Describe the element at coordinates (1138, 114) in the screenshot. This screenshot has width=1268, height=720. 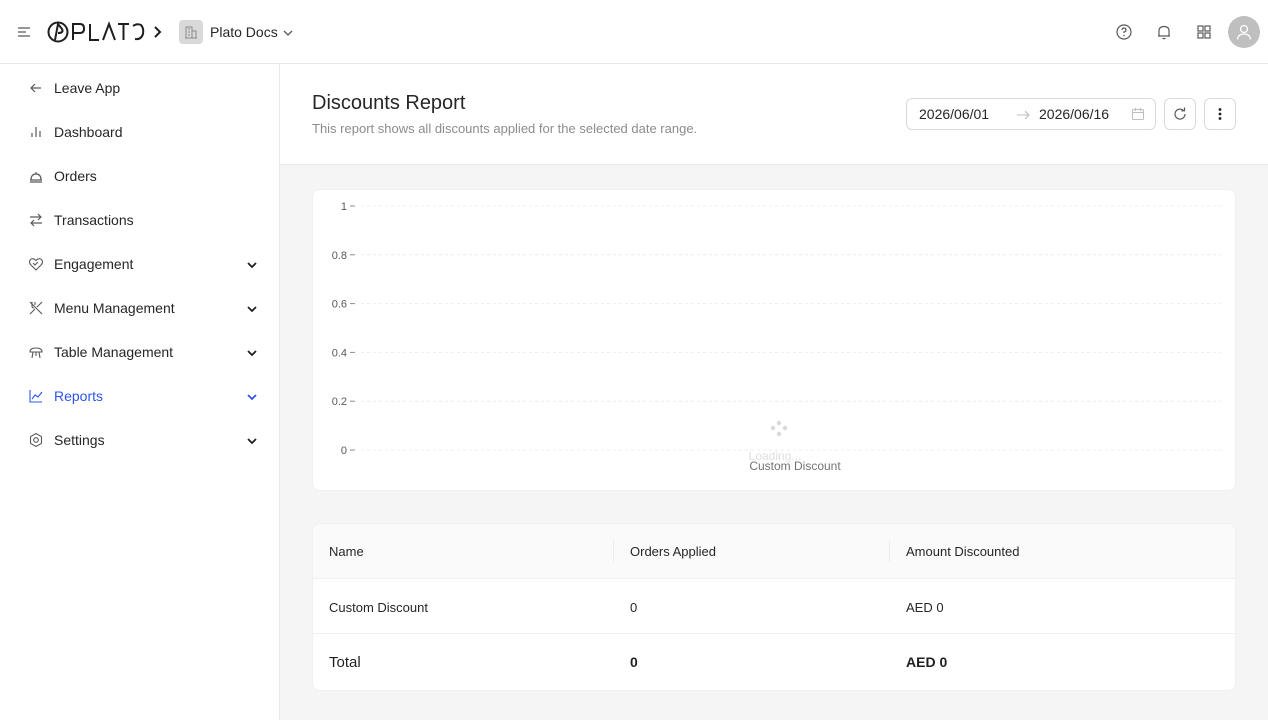
I see `calendar-icon` at that location.